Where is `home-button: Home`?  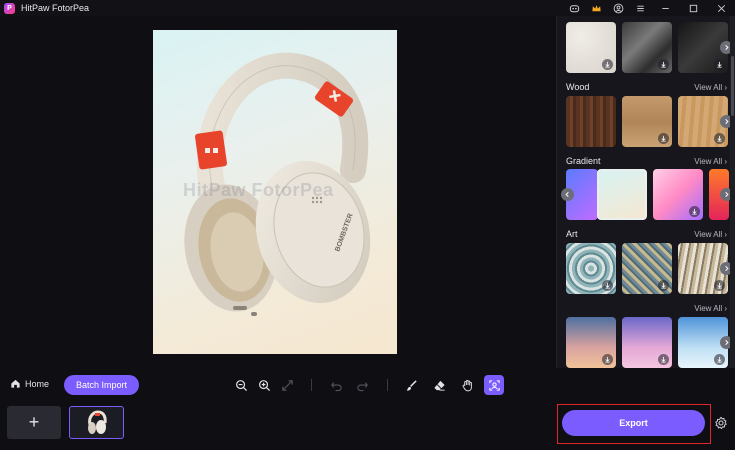 home-button: Home is located at coordinates (29, 383).